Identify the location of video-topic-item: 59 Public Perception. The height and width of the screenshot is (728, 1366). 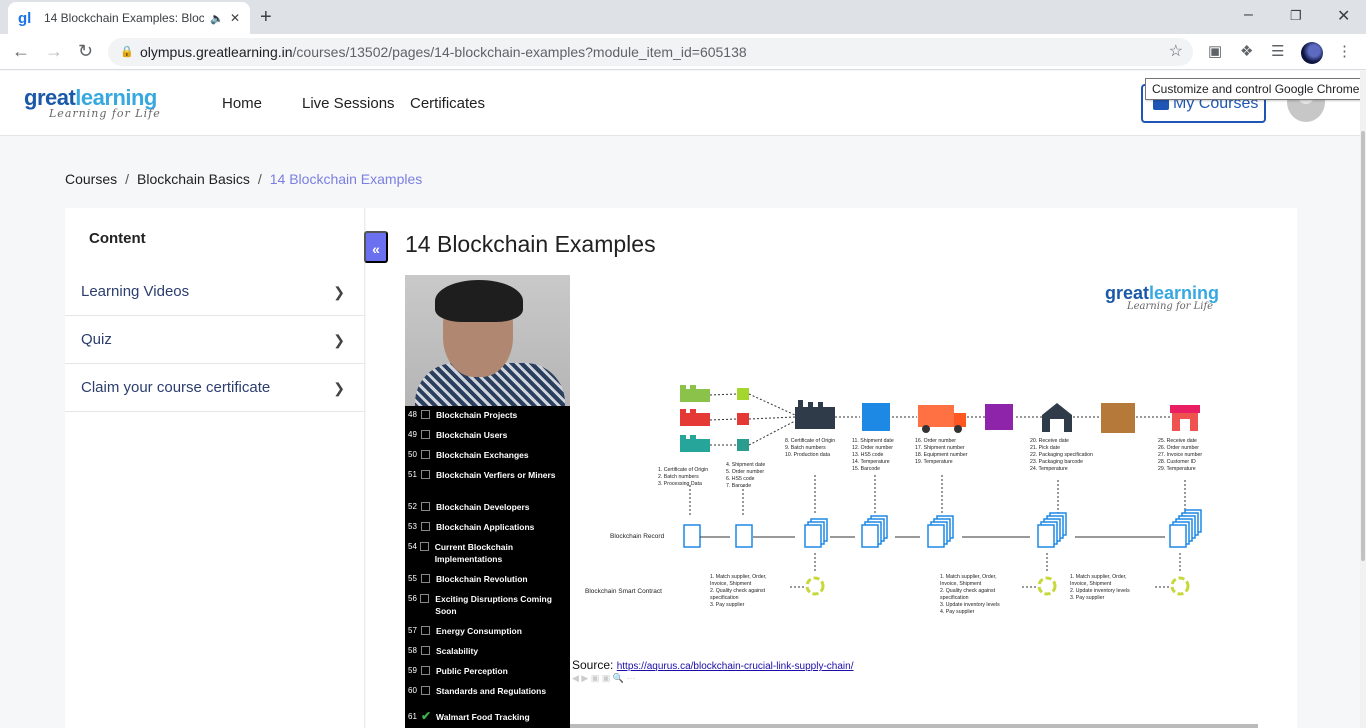
(488, 671).